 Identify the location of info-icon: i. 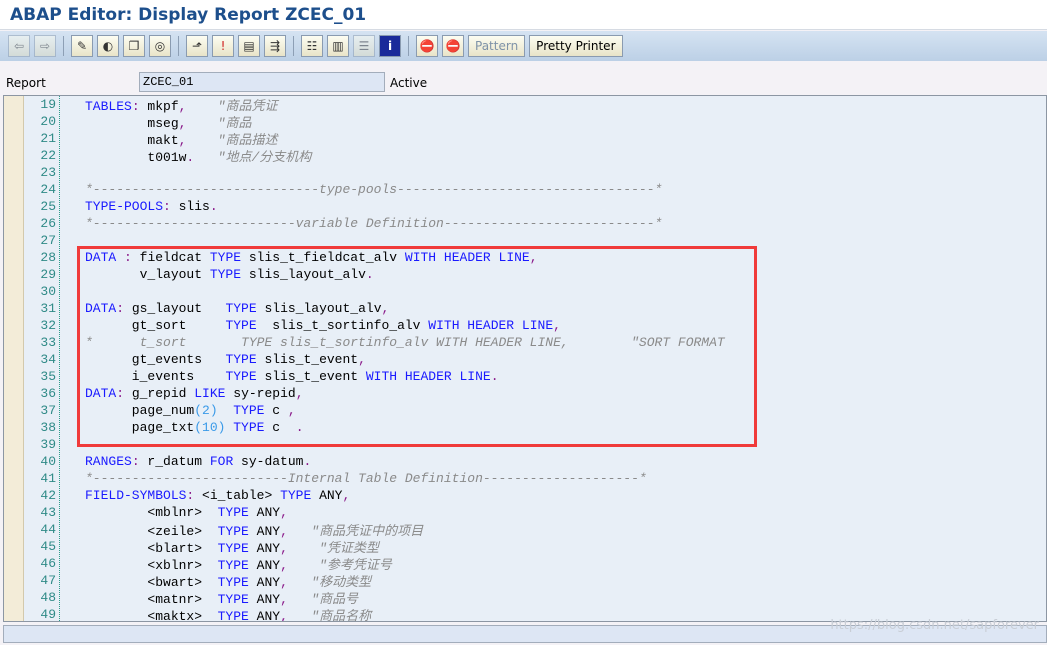
(390, 46).